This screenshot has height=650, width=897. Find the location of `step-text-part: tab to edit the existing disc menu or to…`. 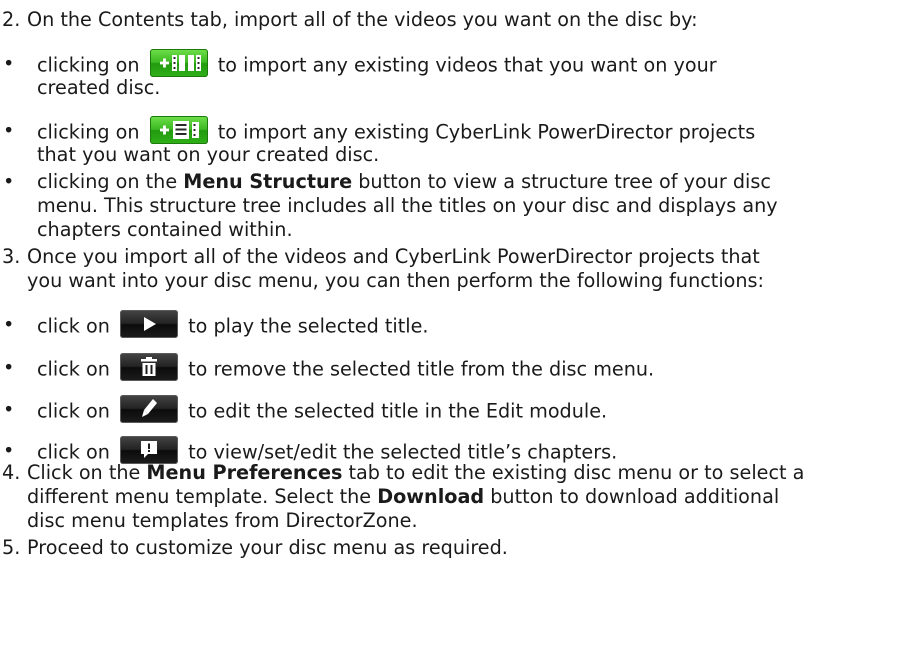

step-text-part: tab to edit the existing disc menu or to… is located at coordinates (573, 472).